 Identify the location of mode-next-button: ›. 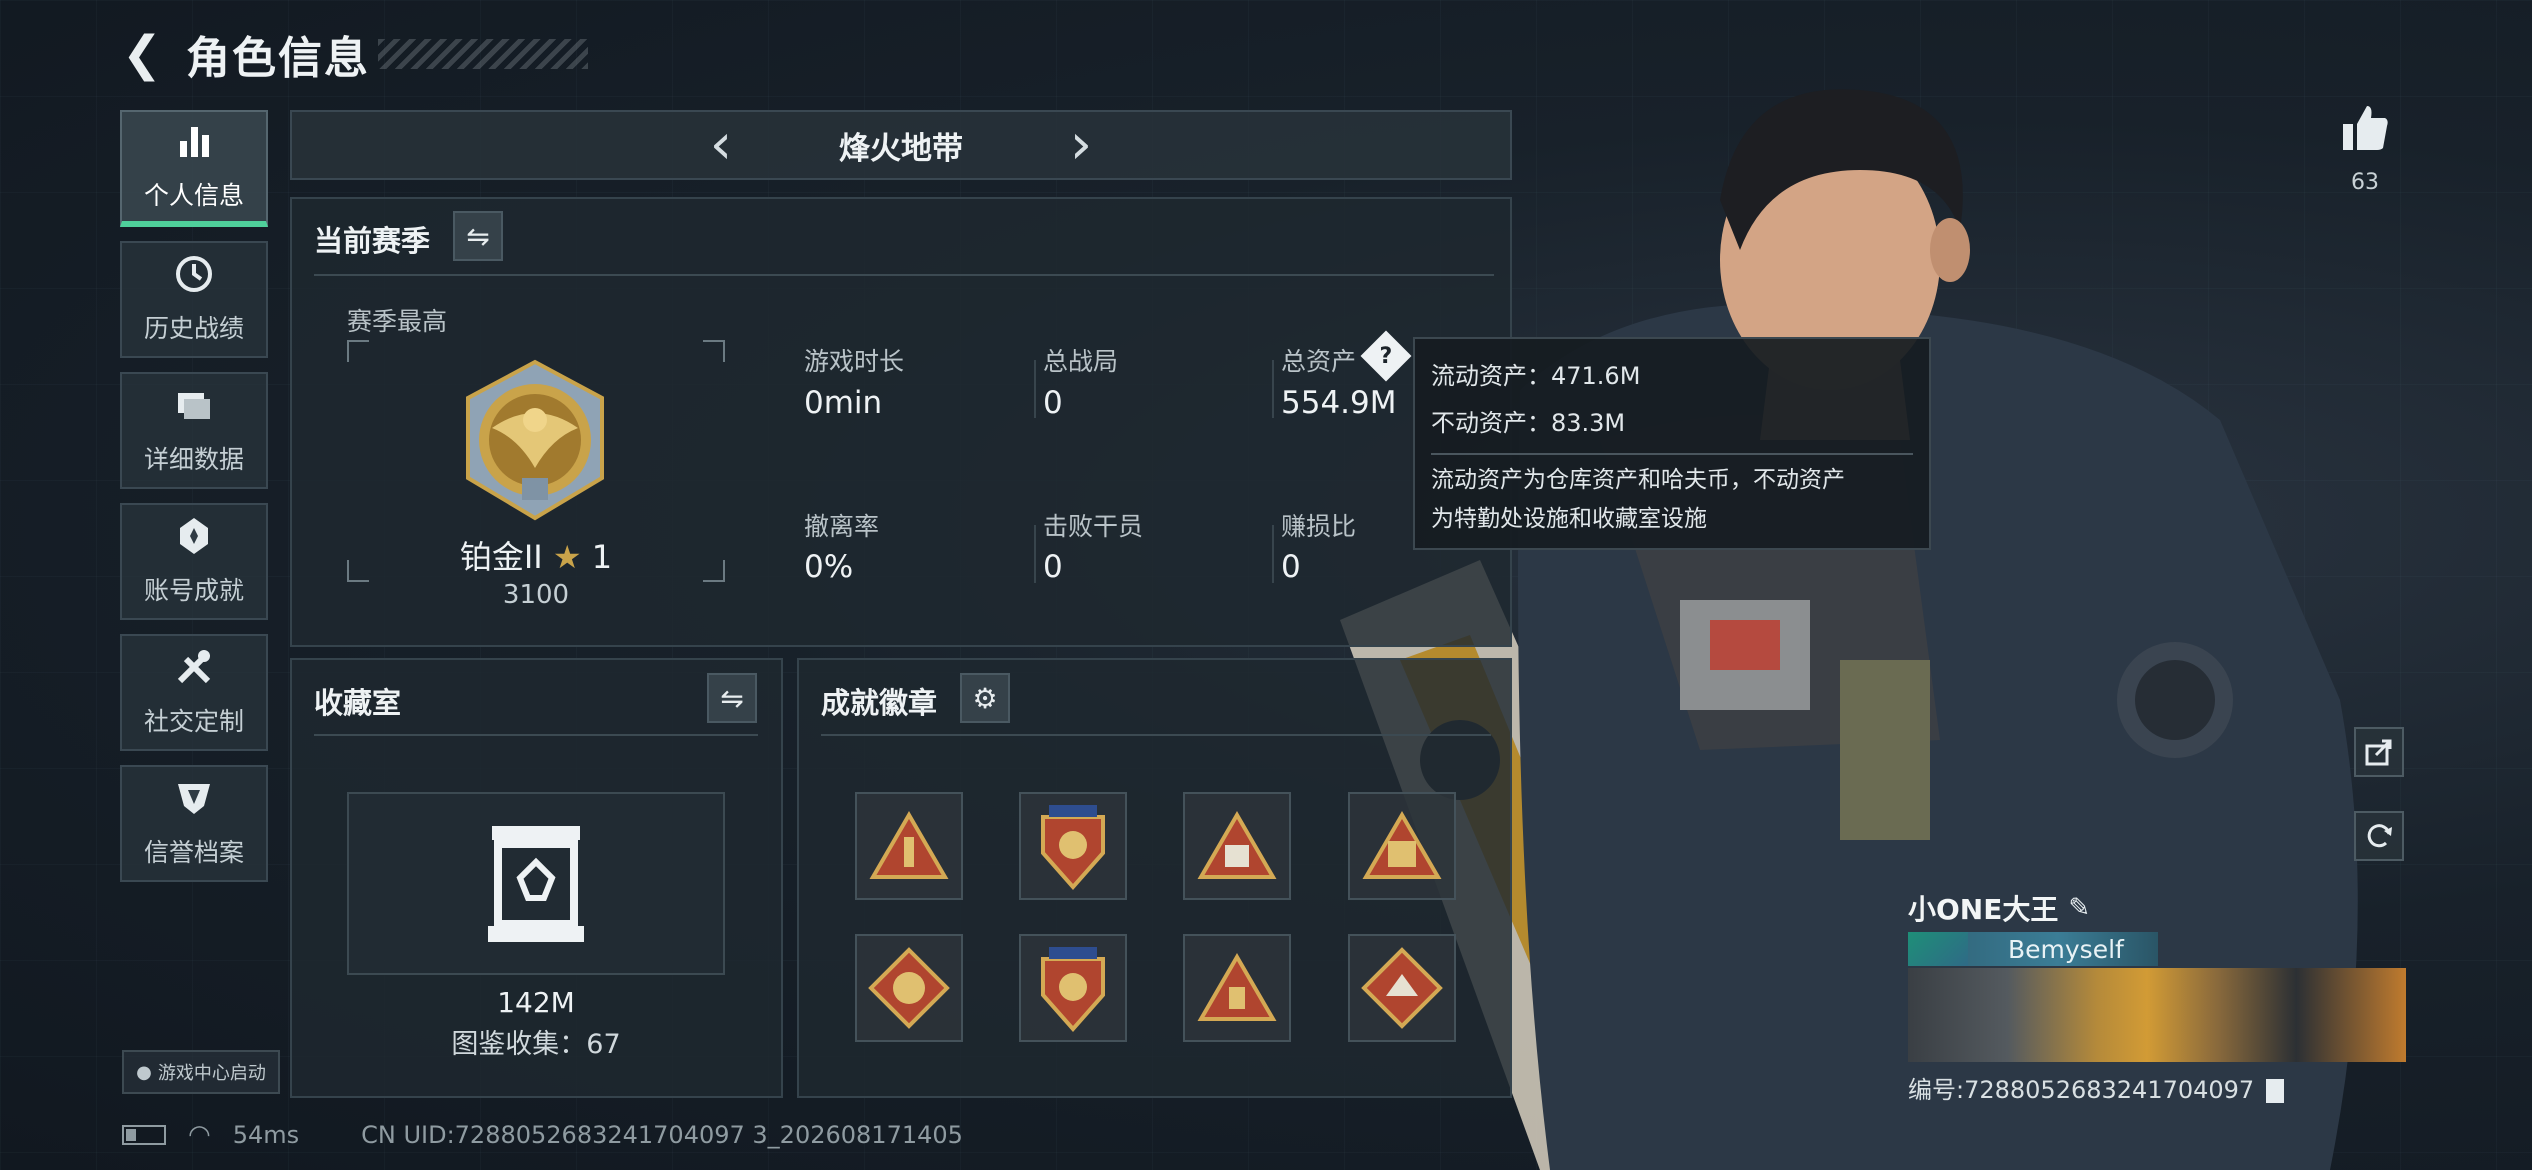
(1081, 145).